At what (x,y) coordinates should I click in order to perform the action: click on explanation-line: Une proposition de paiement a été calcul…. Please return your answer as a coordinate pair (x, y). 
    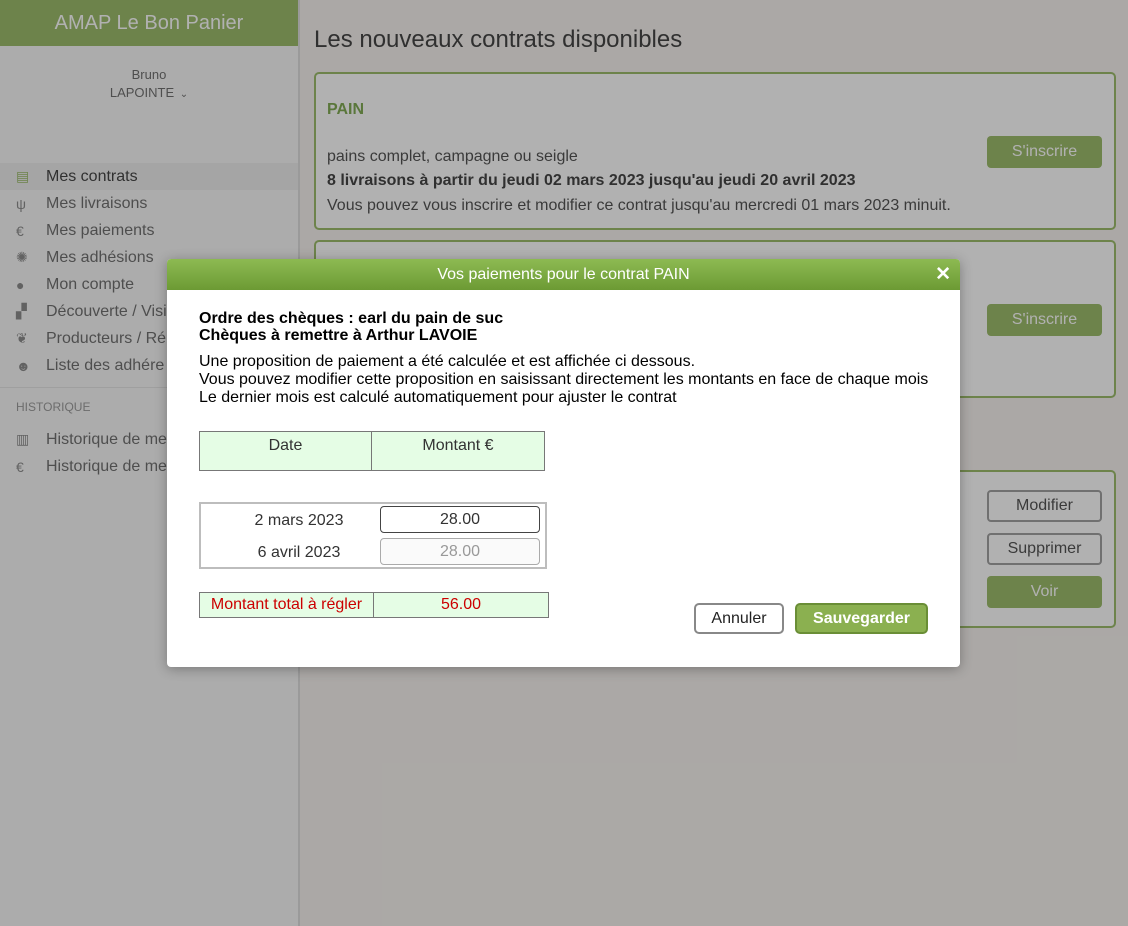
    Looking at the image, I should click on (447, 361).